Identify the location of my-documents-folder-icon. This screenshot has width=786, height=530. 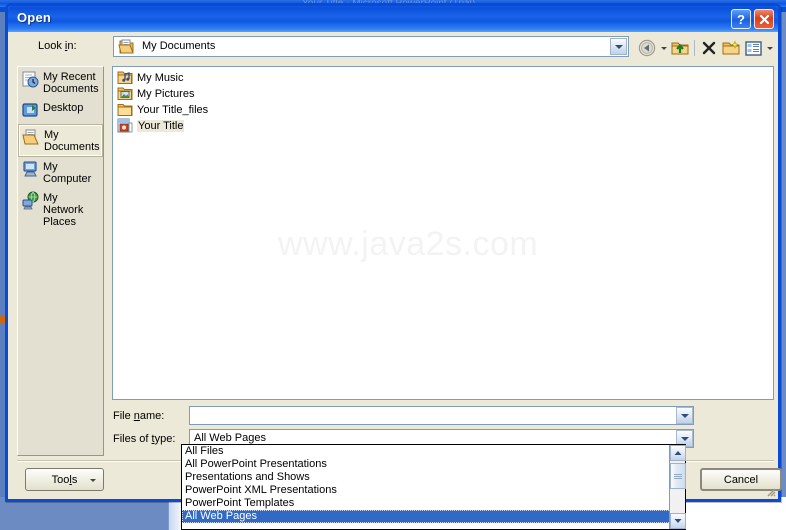
(126, 49).